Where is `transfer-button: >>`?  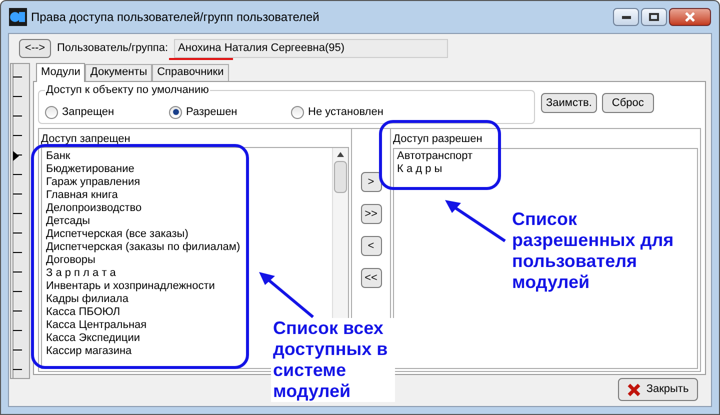
transfer-button: >> is located at coordinates (371, 214).